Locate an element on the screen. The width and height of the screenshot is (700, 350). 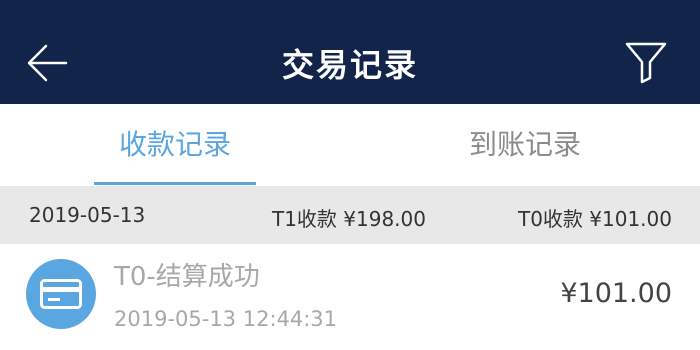
record-status-title: T0-结算成功 is located at coordinates (187, 277).